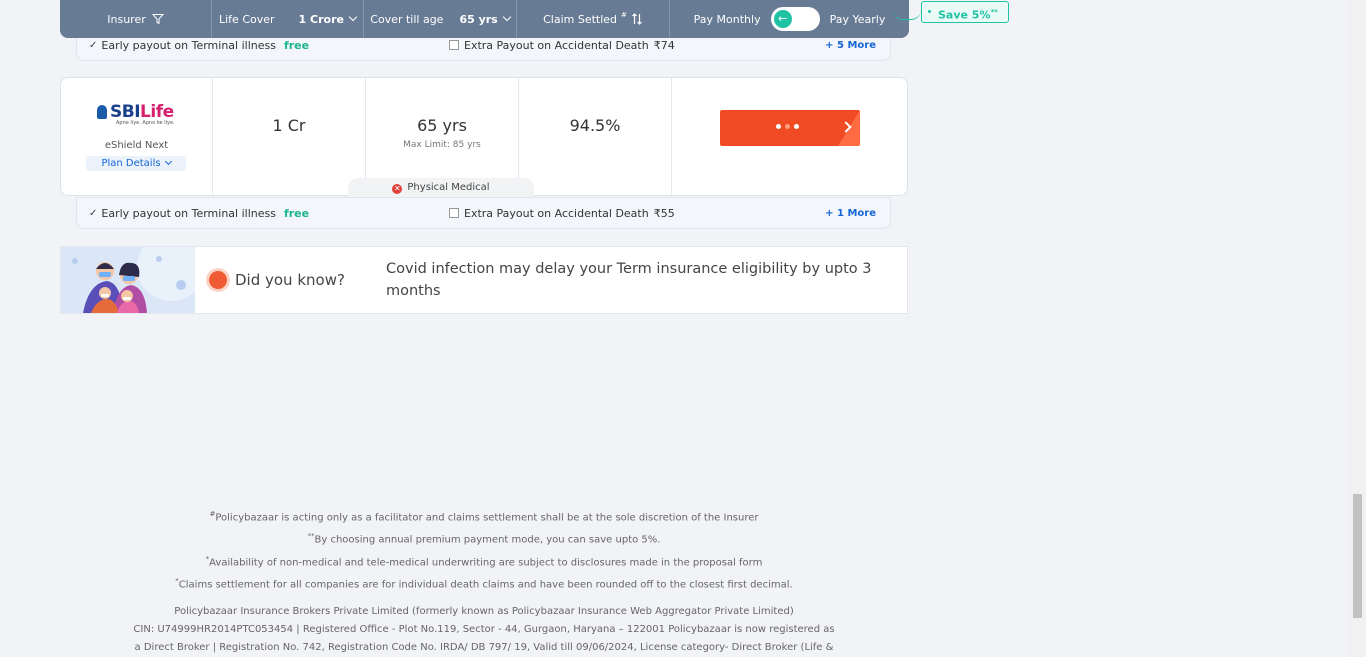 The width and height of the screenshot is (1366, 657). I want to click on virus-icon, so click(218, 280).